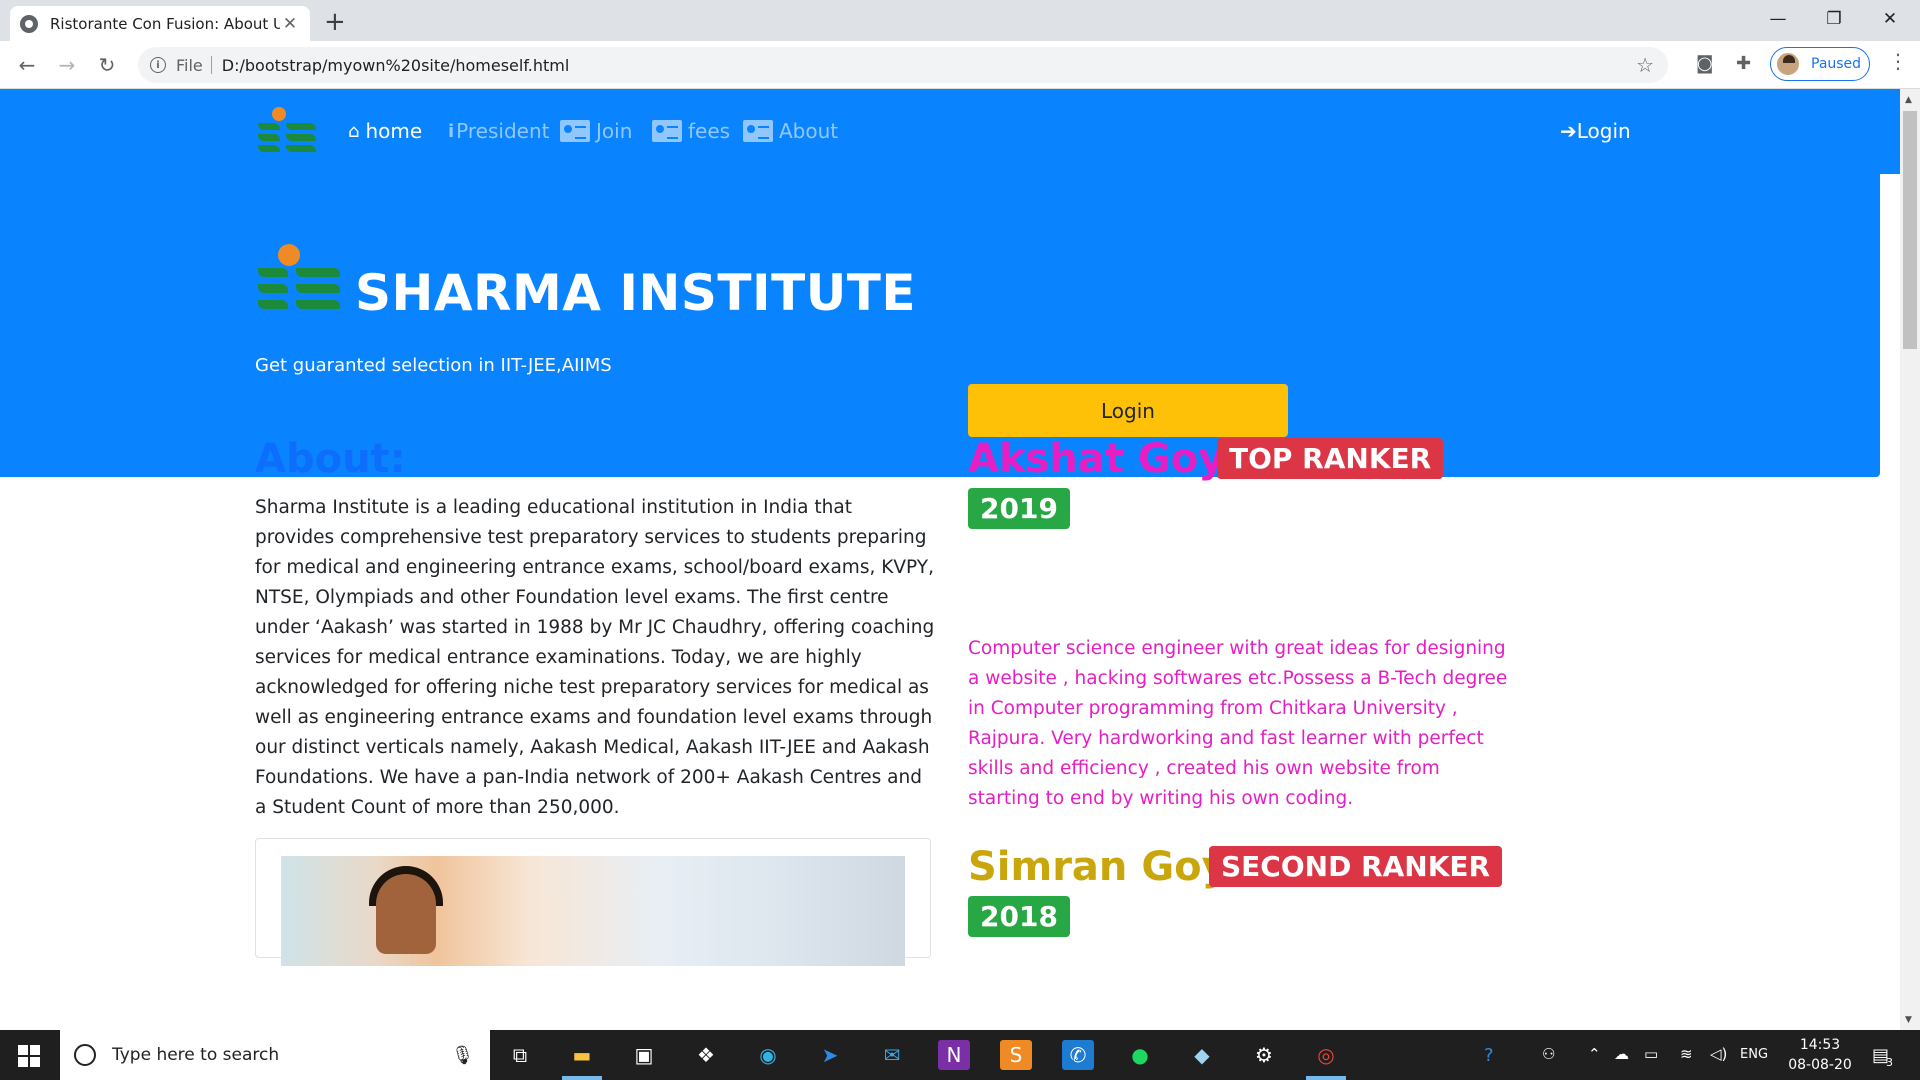 The image size is (1920, 1080). Describe the element at coordinates (1910, 559) in the screenshot. I see `page-scrollbar: ▲ ▼` at that location.